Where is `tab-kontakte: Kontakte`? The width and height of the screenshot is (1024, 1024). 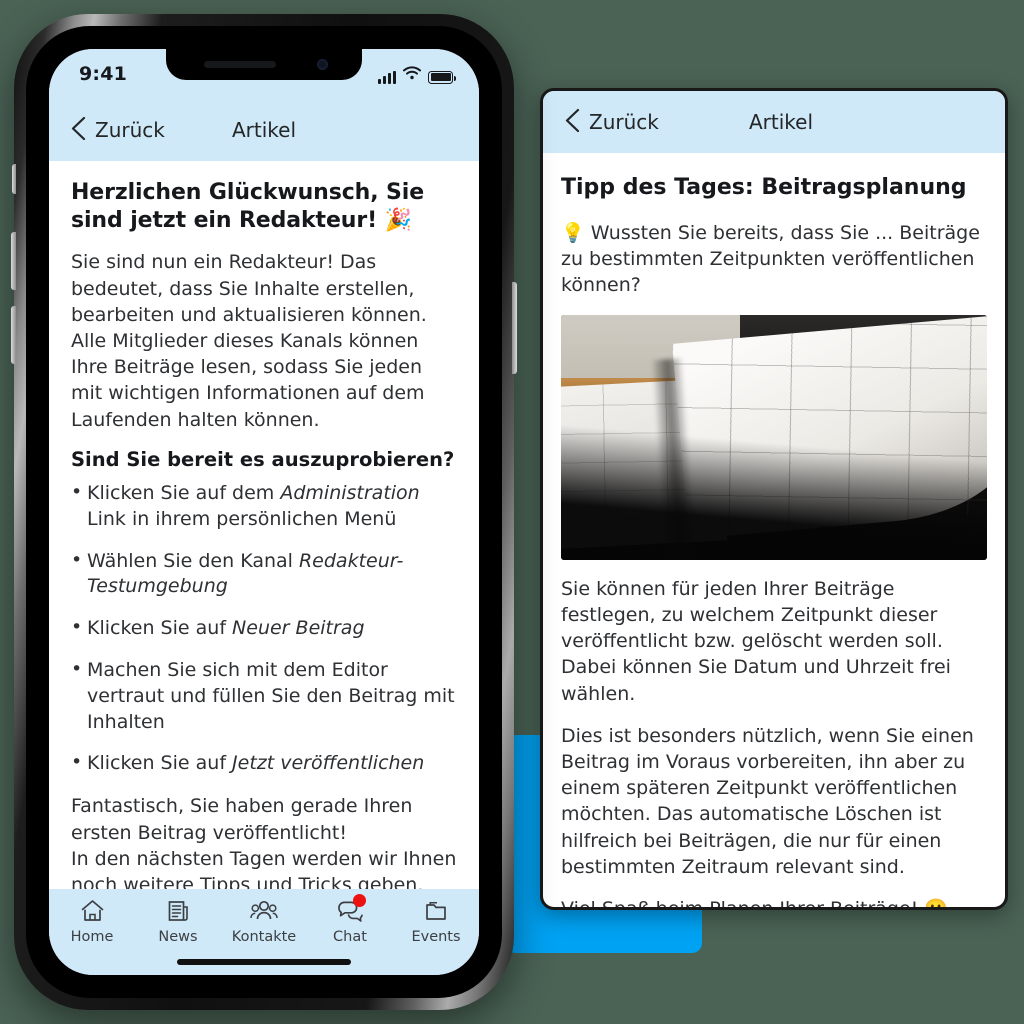 tab-kontakte: Kontakte is located at coordinates (264, 921).